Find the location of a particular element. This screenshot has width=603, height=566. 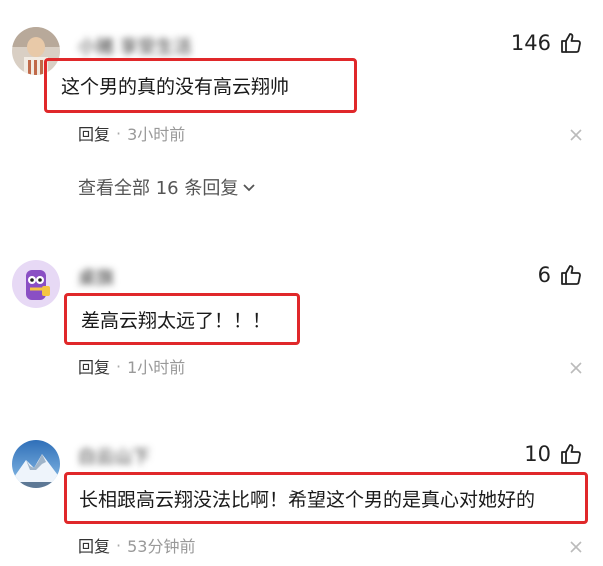

comment-meta: 回复 · 53分钟前 is located at coordinates (136, 545).